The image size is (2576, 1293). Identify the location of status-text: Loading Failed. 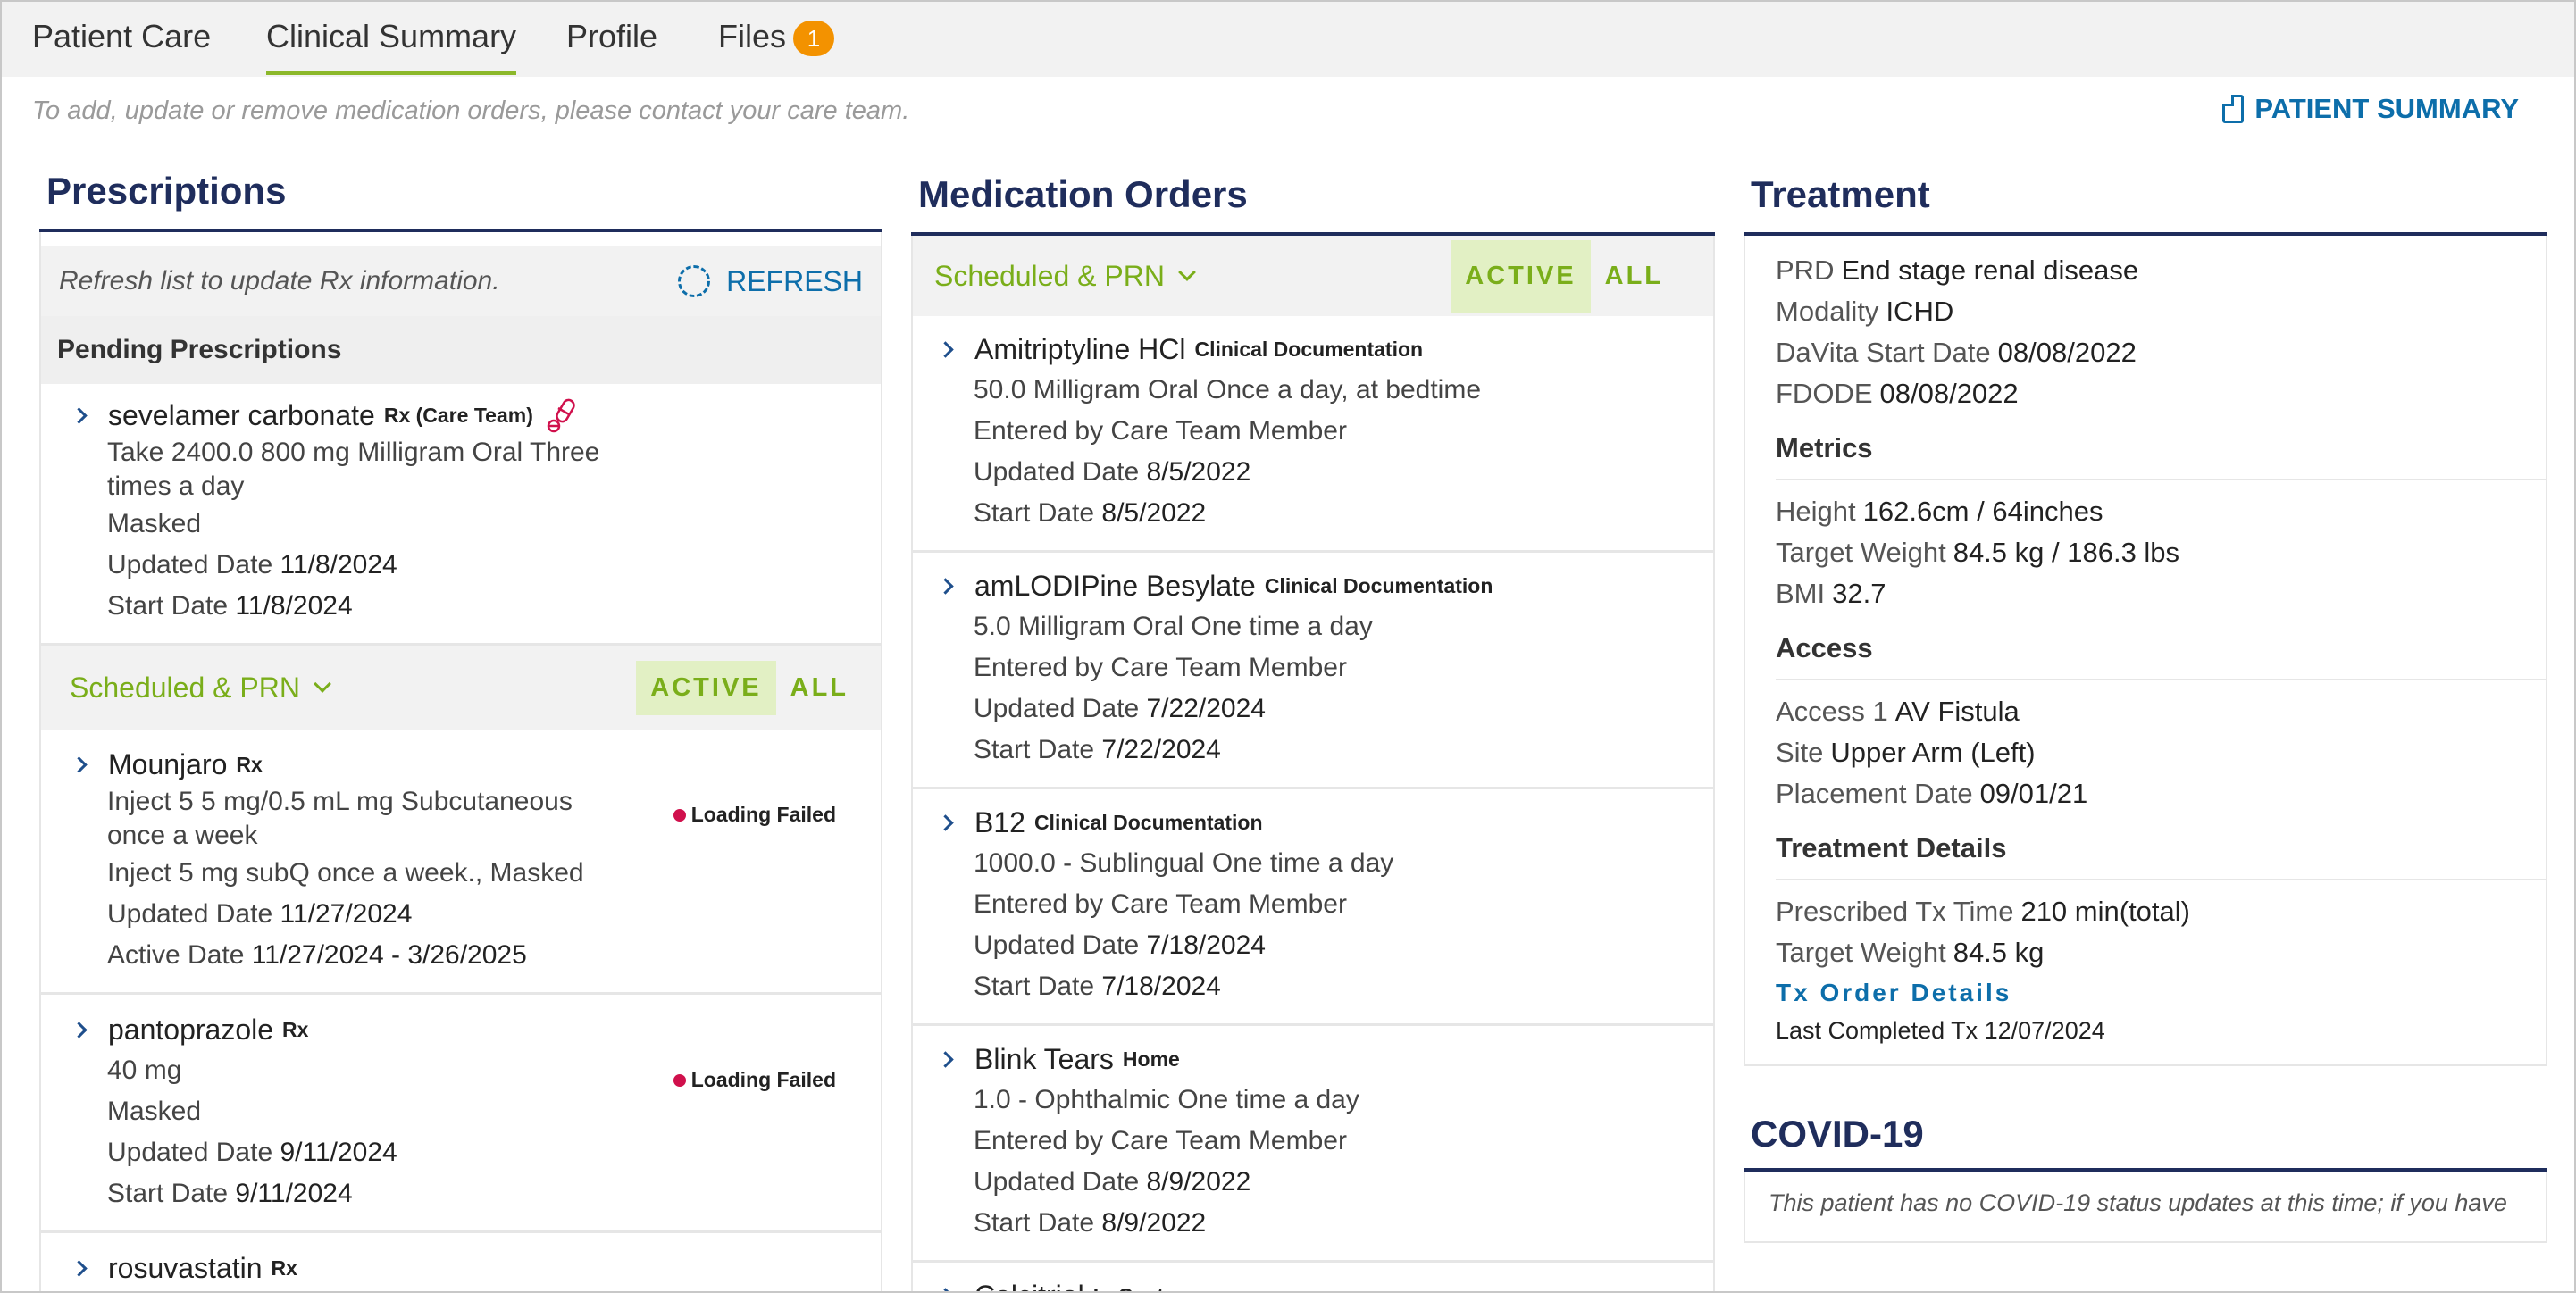
(763, 814).